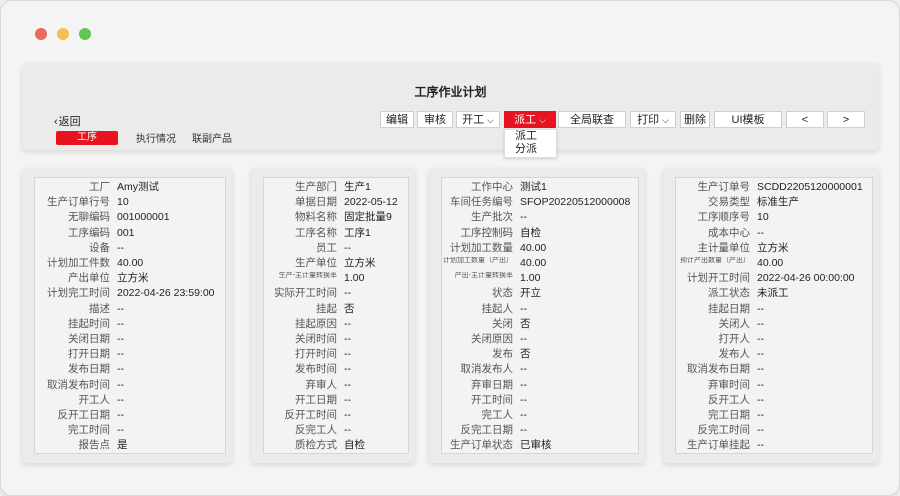 This screenshot has height=496, width=900. Describe the element at coordinates (492, 217) in the screenshot. I see `field-label: 生产批次` at that location.